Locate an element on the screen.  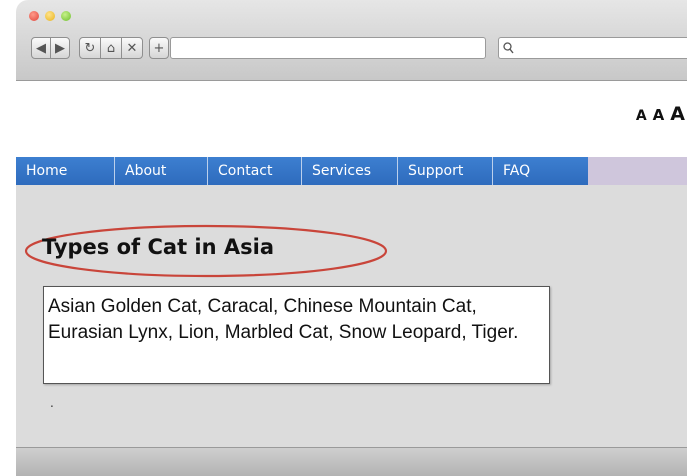
new-tab-button: + is located at coordinates (159, 48).